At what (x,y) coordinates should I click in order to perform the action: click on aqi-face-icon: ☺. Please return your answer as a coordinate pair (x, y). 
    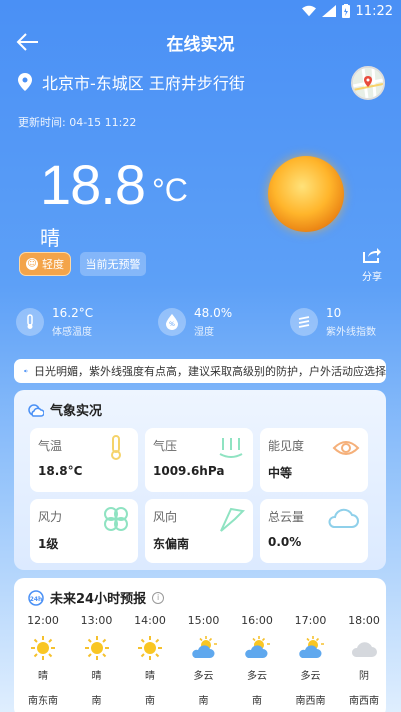
    Looking at the image, I should click on (32, 264).